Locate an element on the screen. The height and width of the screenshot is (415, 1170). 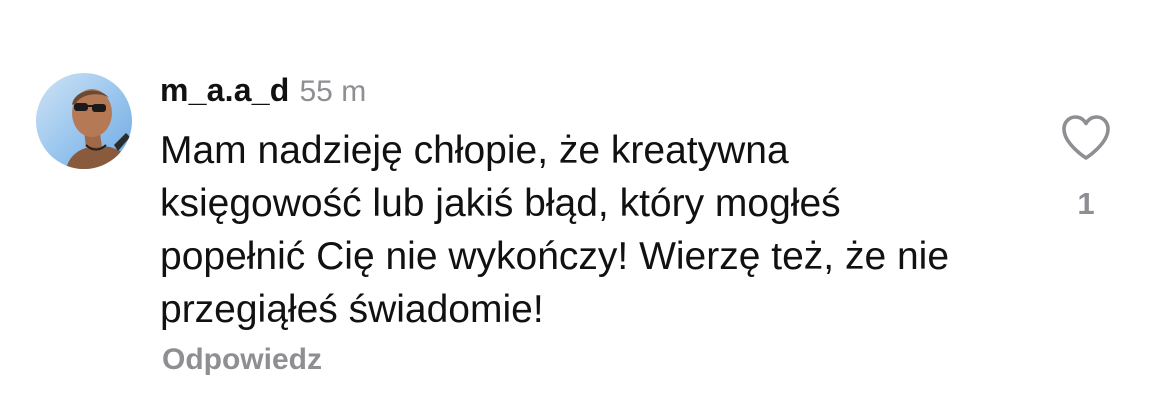
reply-button: Odpowiedz is located at coordinates (242, 360).